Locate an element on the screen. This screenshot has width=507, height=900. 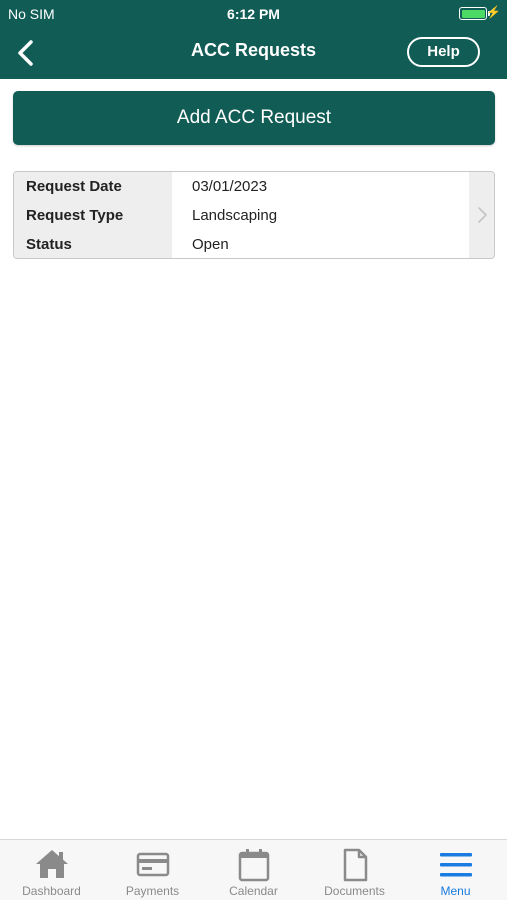
request-type-row: Request Type Landscaping is located at coordinates (241, 216).